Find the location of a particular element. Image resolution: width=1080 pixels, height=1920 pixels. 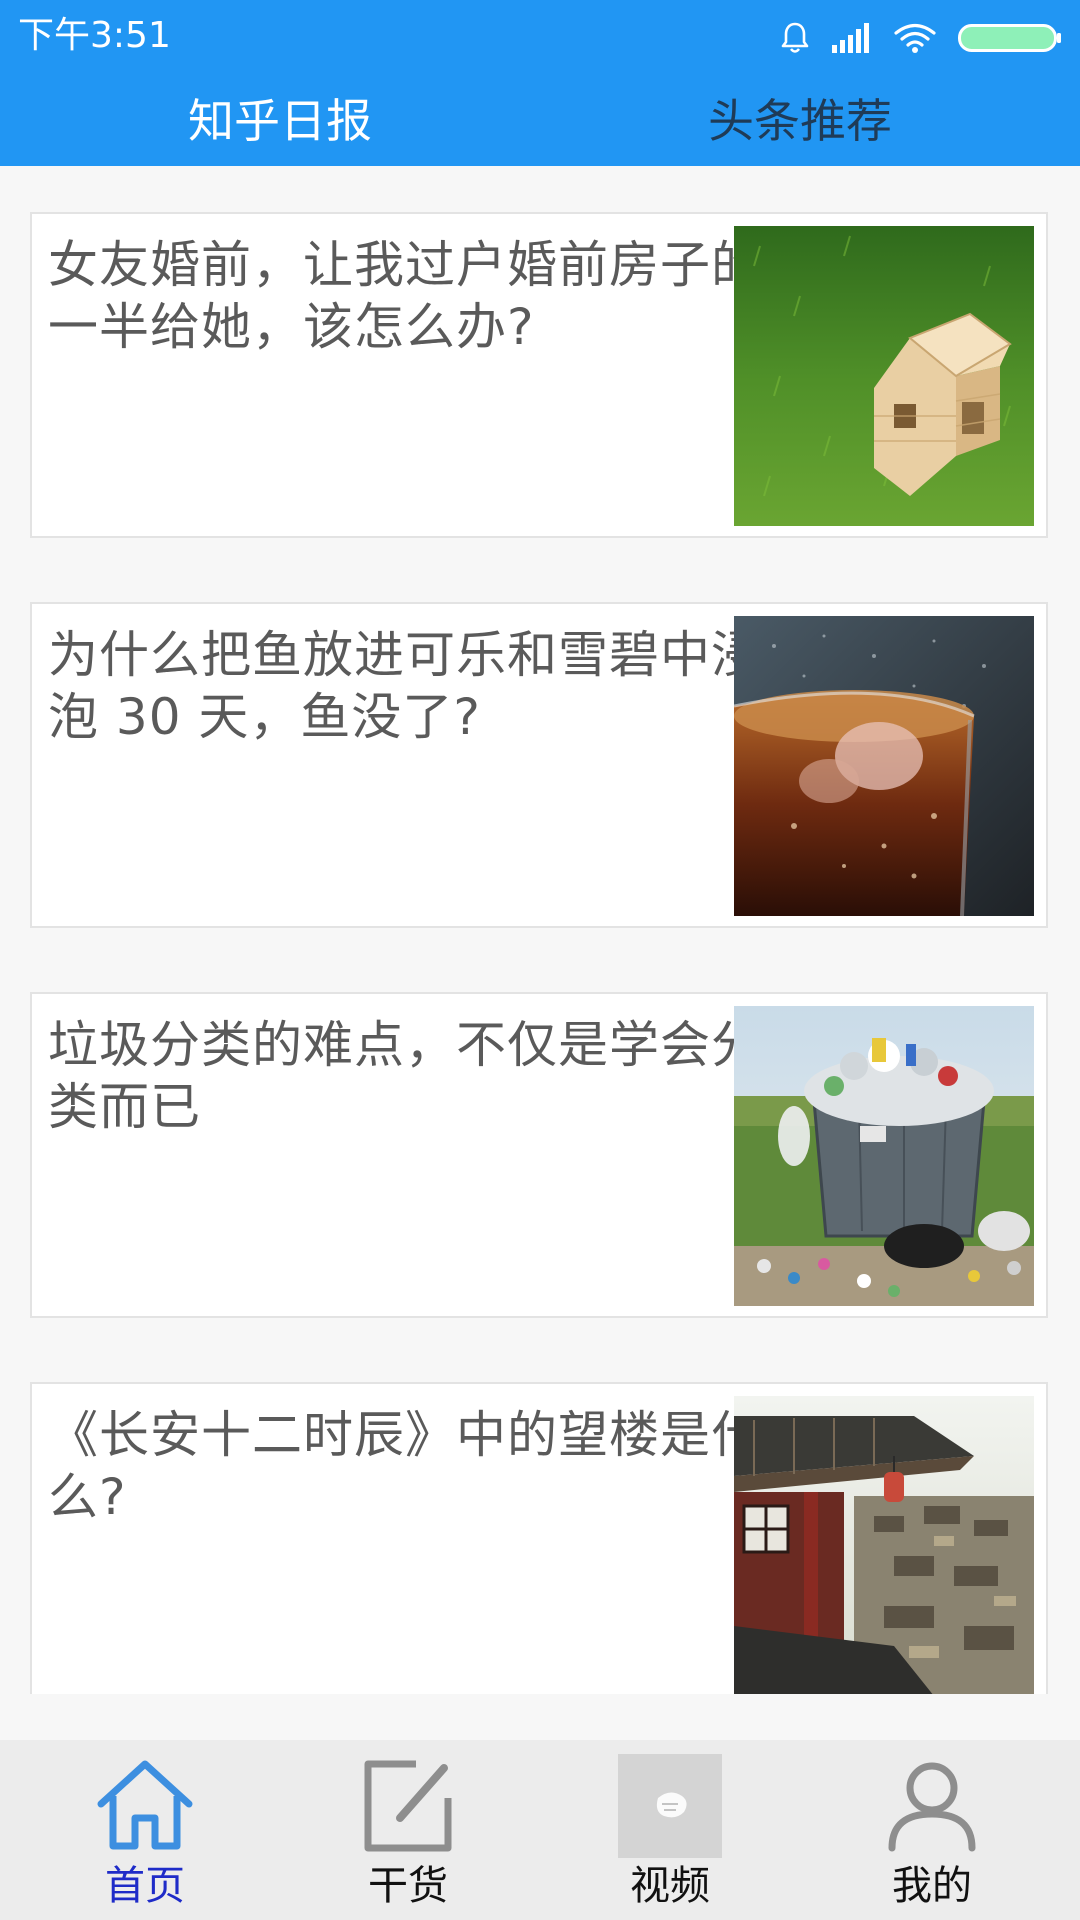

nav-label-me: 我的 is located at coordinates (932, 1886).